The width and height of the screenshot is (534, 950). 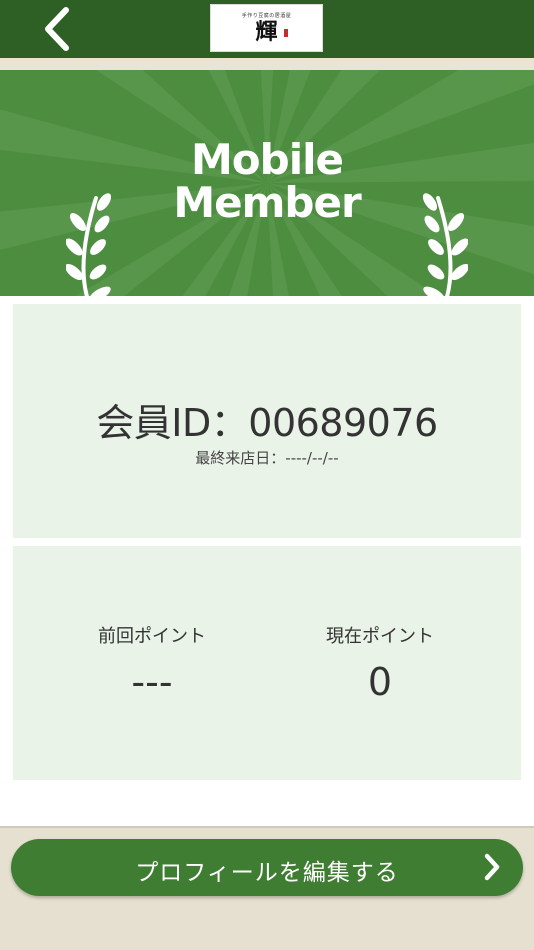 I want to click on logo-stamp, so click(x=285, y=32).